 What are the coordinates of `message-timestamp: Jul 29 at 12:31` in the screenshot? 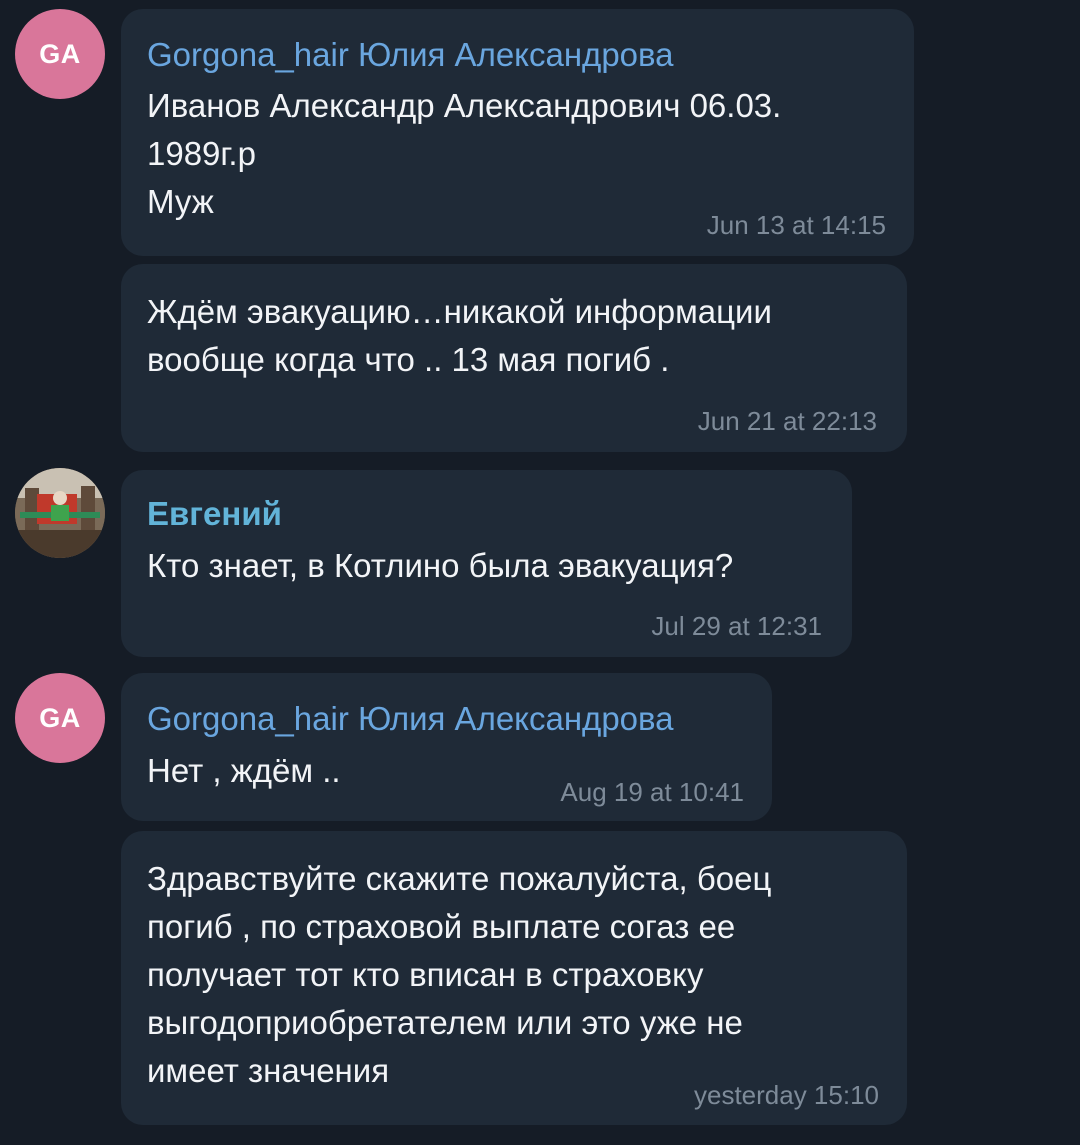 It's located at (736, 626).